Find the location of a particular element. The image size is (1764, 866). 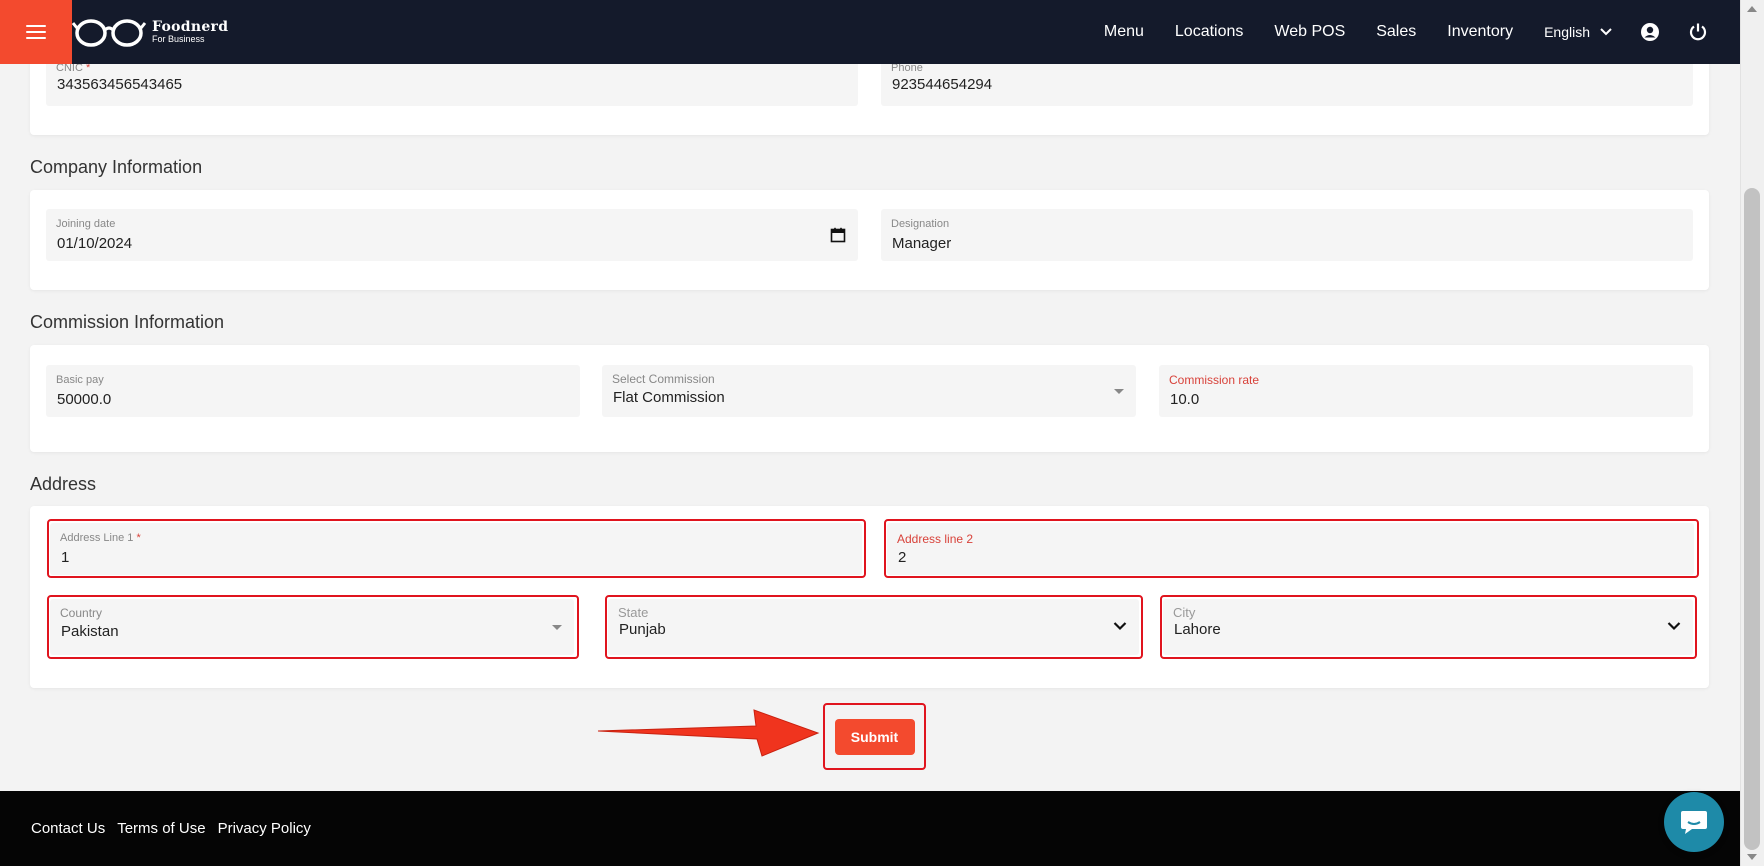

account-circle-icon is located at coordinates (1650, 32).